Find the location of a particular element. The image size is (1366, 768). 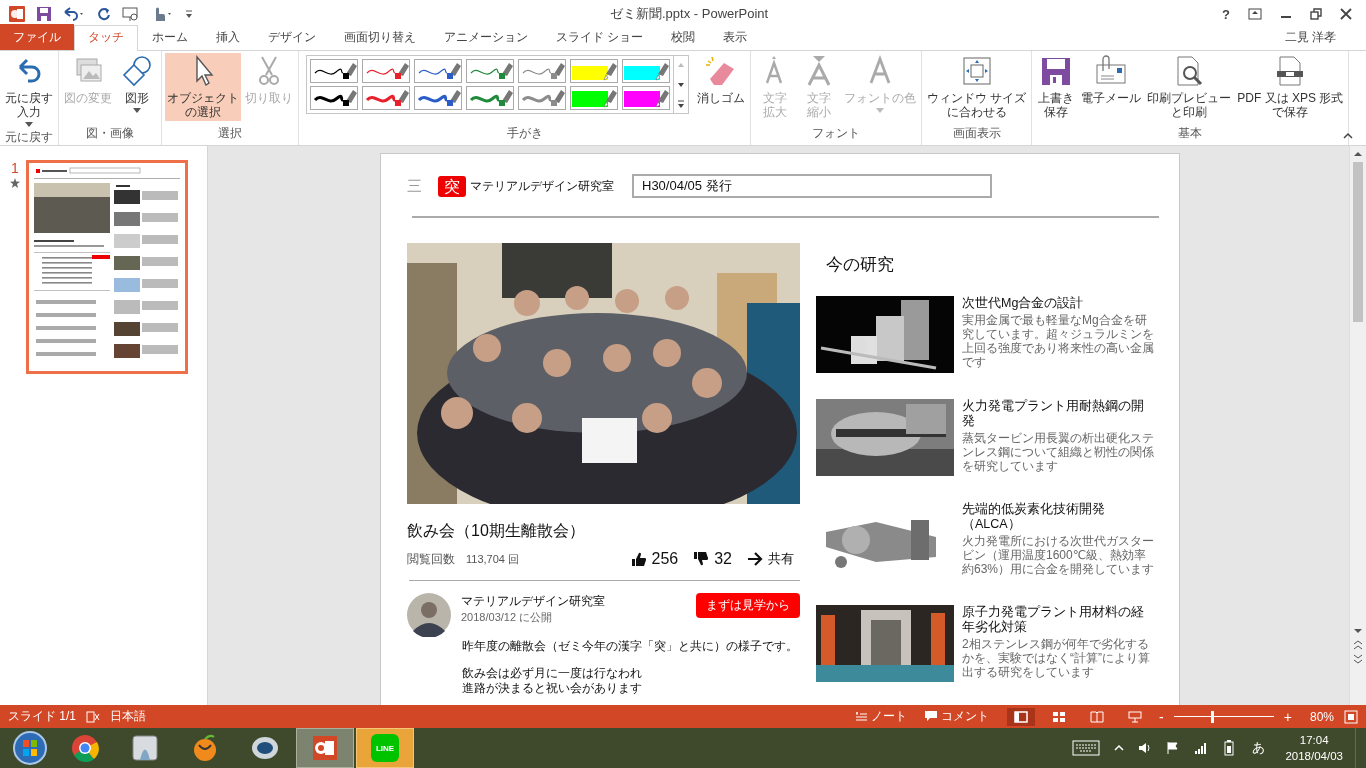

clock-date: 2018/04/03 is located at coordinates (1314, 756).